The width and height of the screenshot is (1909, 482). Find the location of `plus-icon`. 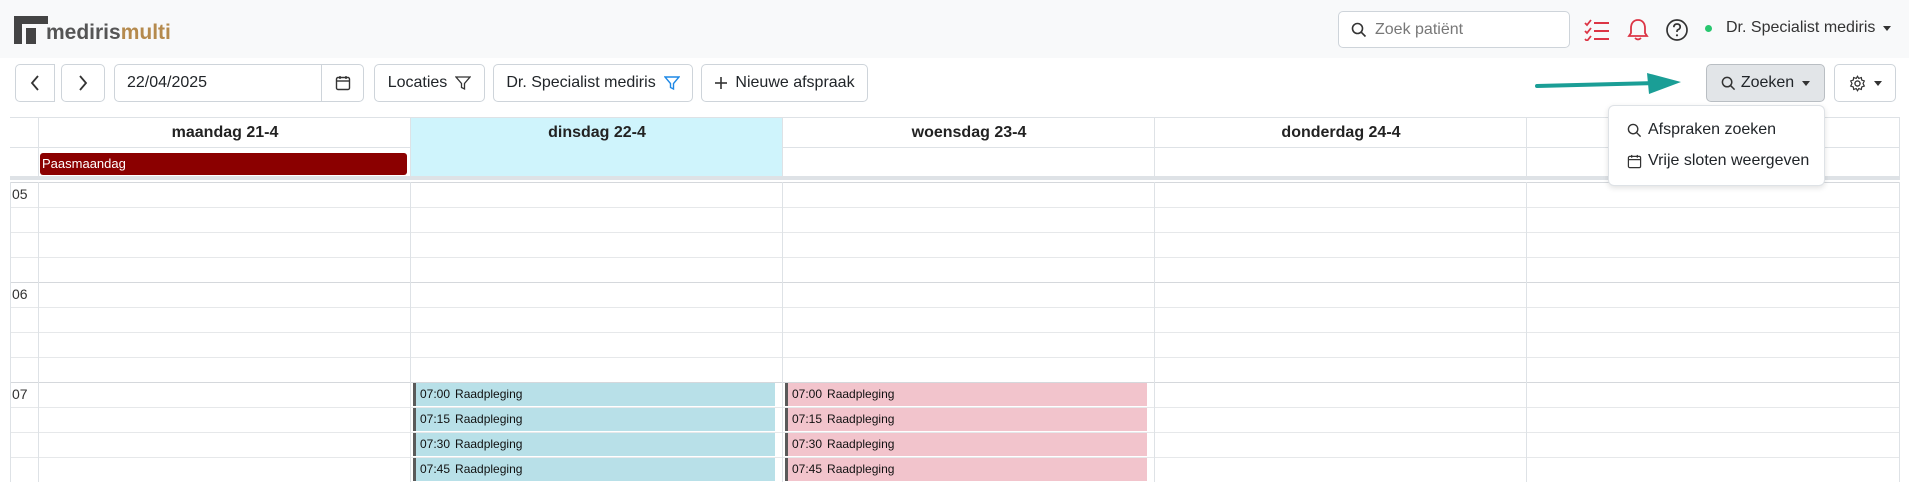

plus-icon is located at coordinates (721, 83).